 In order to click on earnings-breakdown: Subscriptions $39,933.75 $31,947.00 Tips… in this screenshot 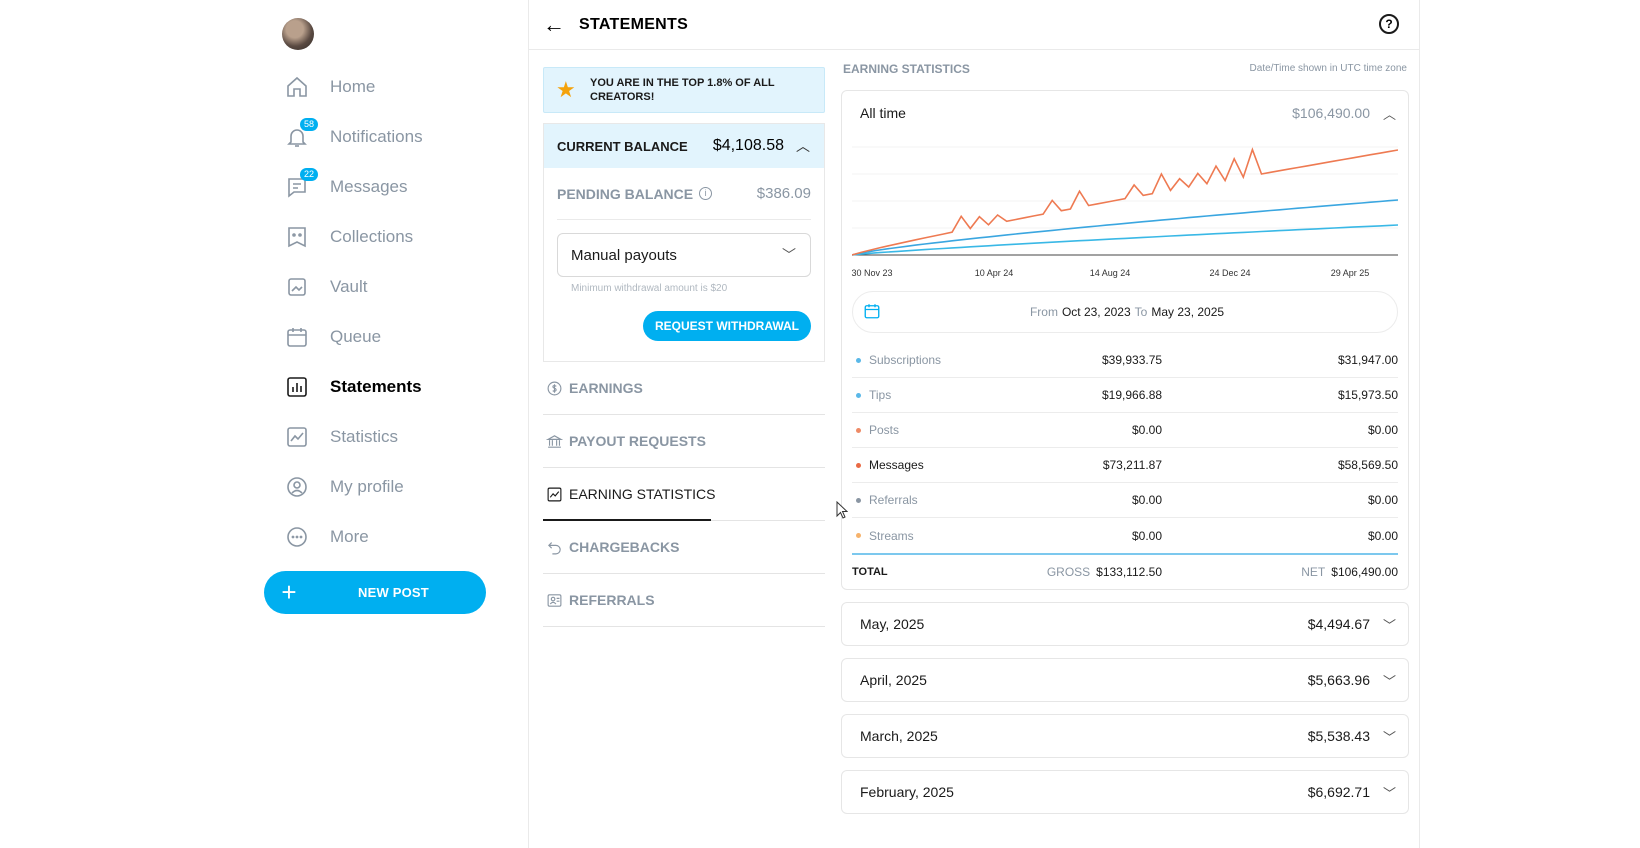, I will do `click(1125, 466)`.